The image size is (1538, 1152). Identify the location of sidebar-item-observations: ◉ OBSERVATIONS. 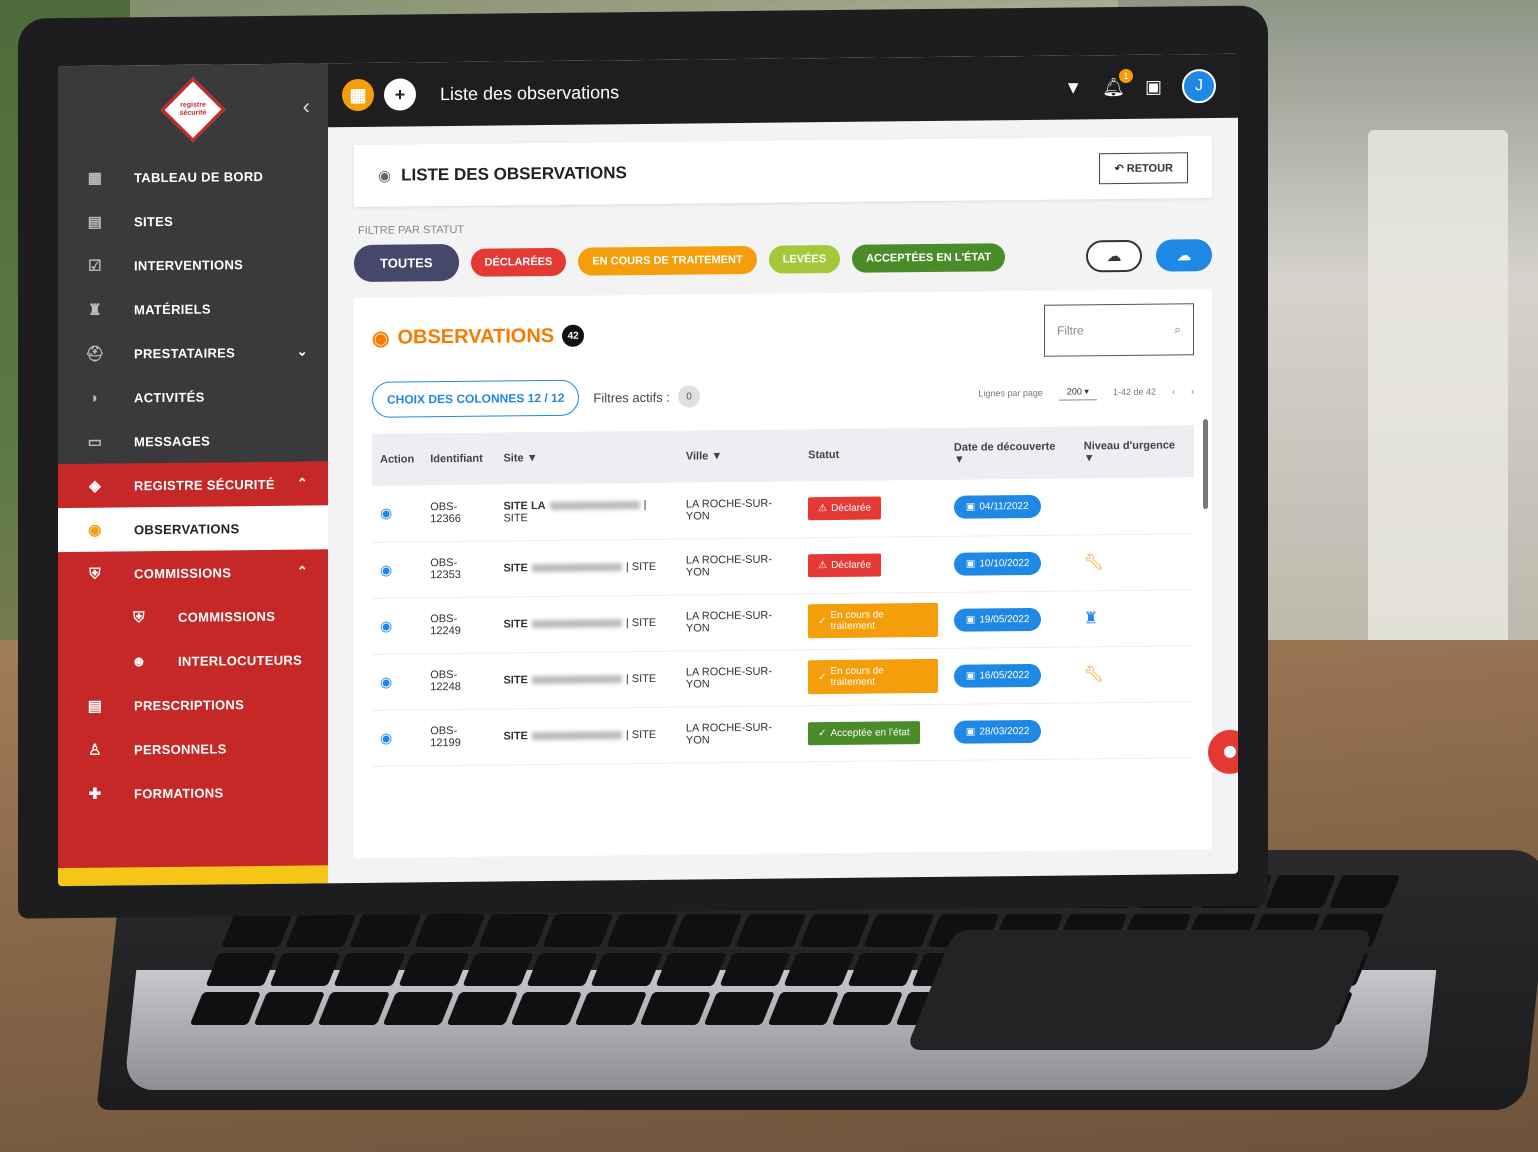
(193, 529).